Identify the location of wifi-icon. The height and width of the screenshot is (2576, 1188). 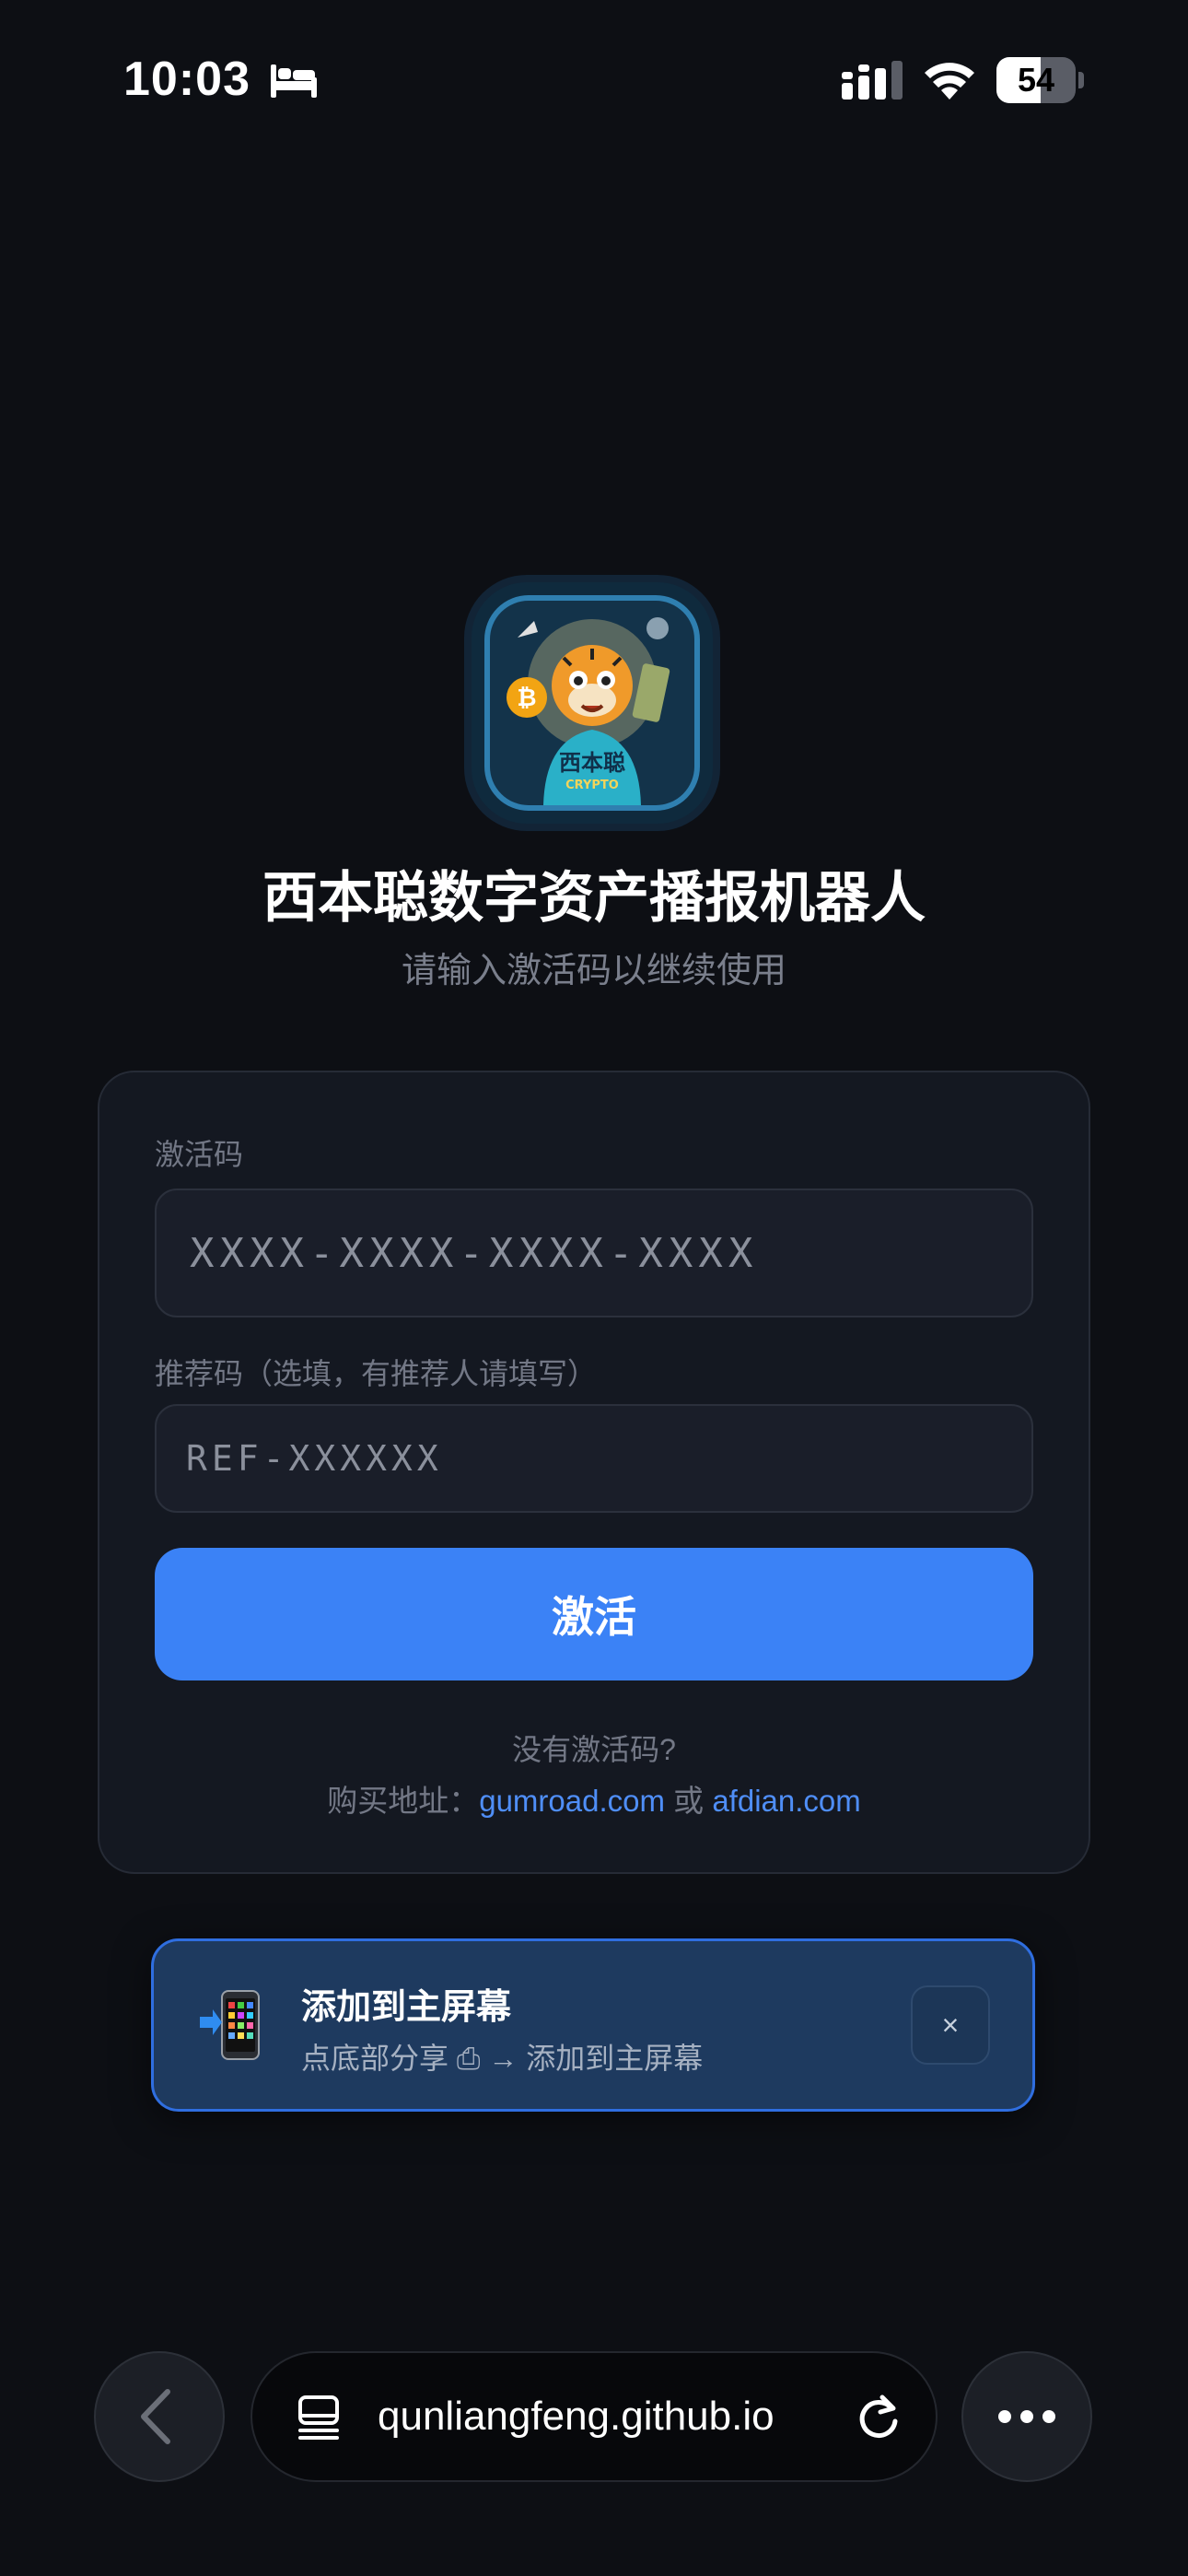
(949, 81).